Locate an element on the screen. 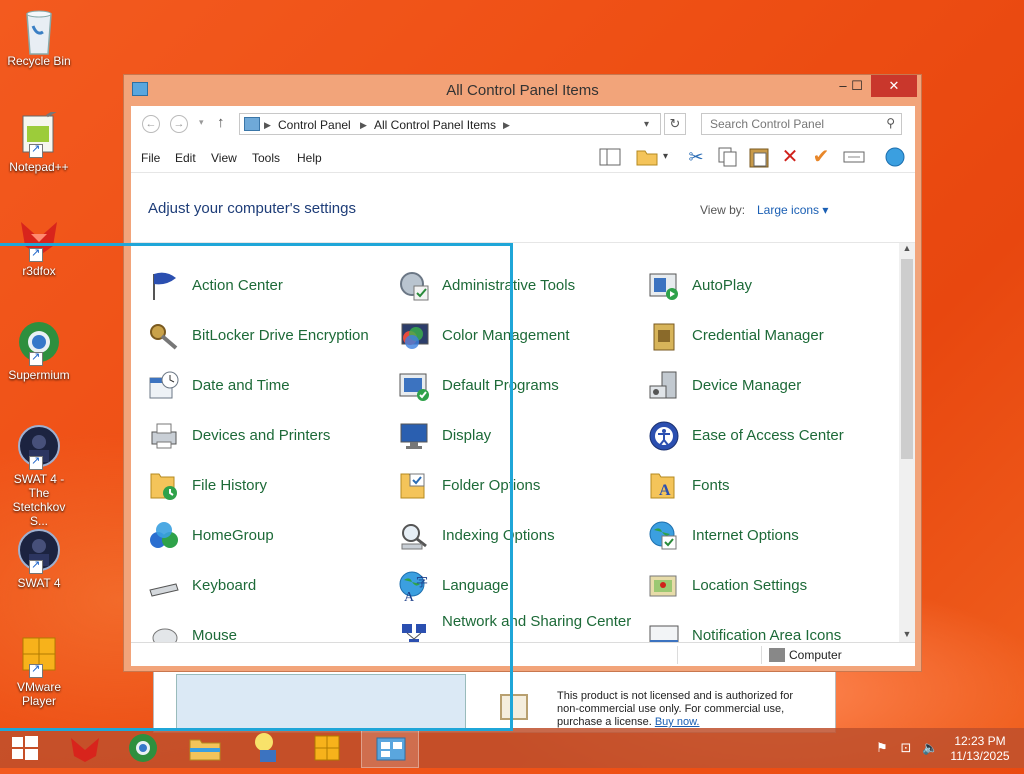 This screenshot has width=1024, height=774. start-button is located at coordinates (29, 748).